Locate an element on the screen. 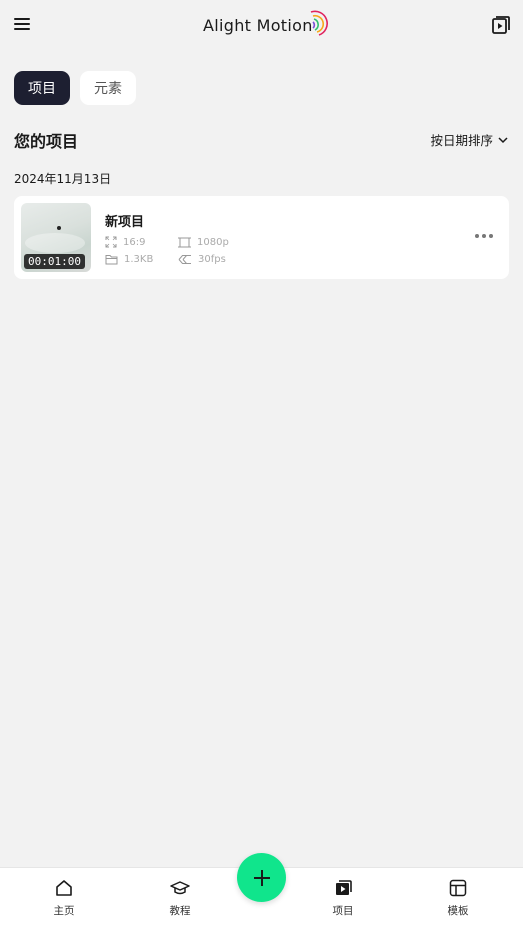  resolution-value: 1080p is located at coordinates (213, 242).